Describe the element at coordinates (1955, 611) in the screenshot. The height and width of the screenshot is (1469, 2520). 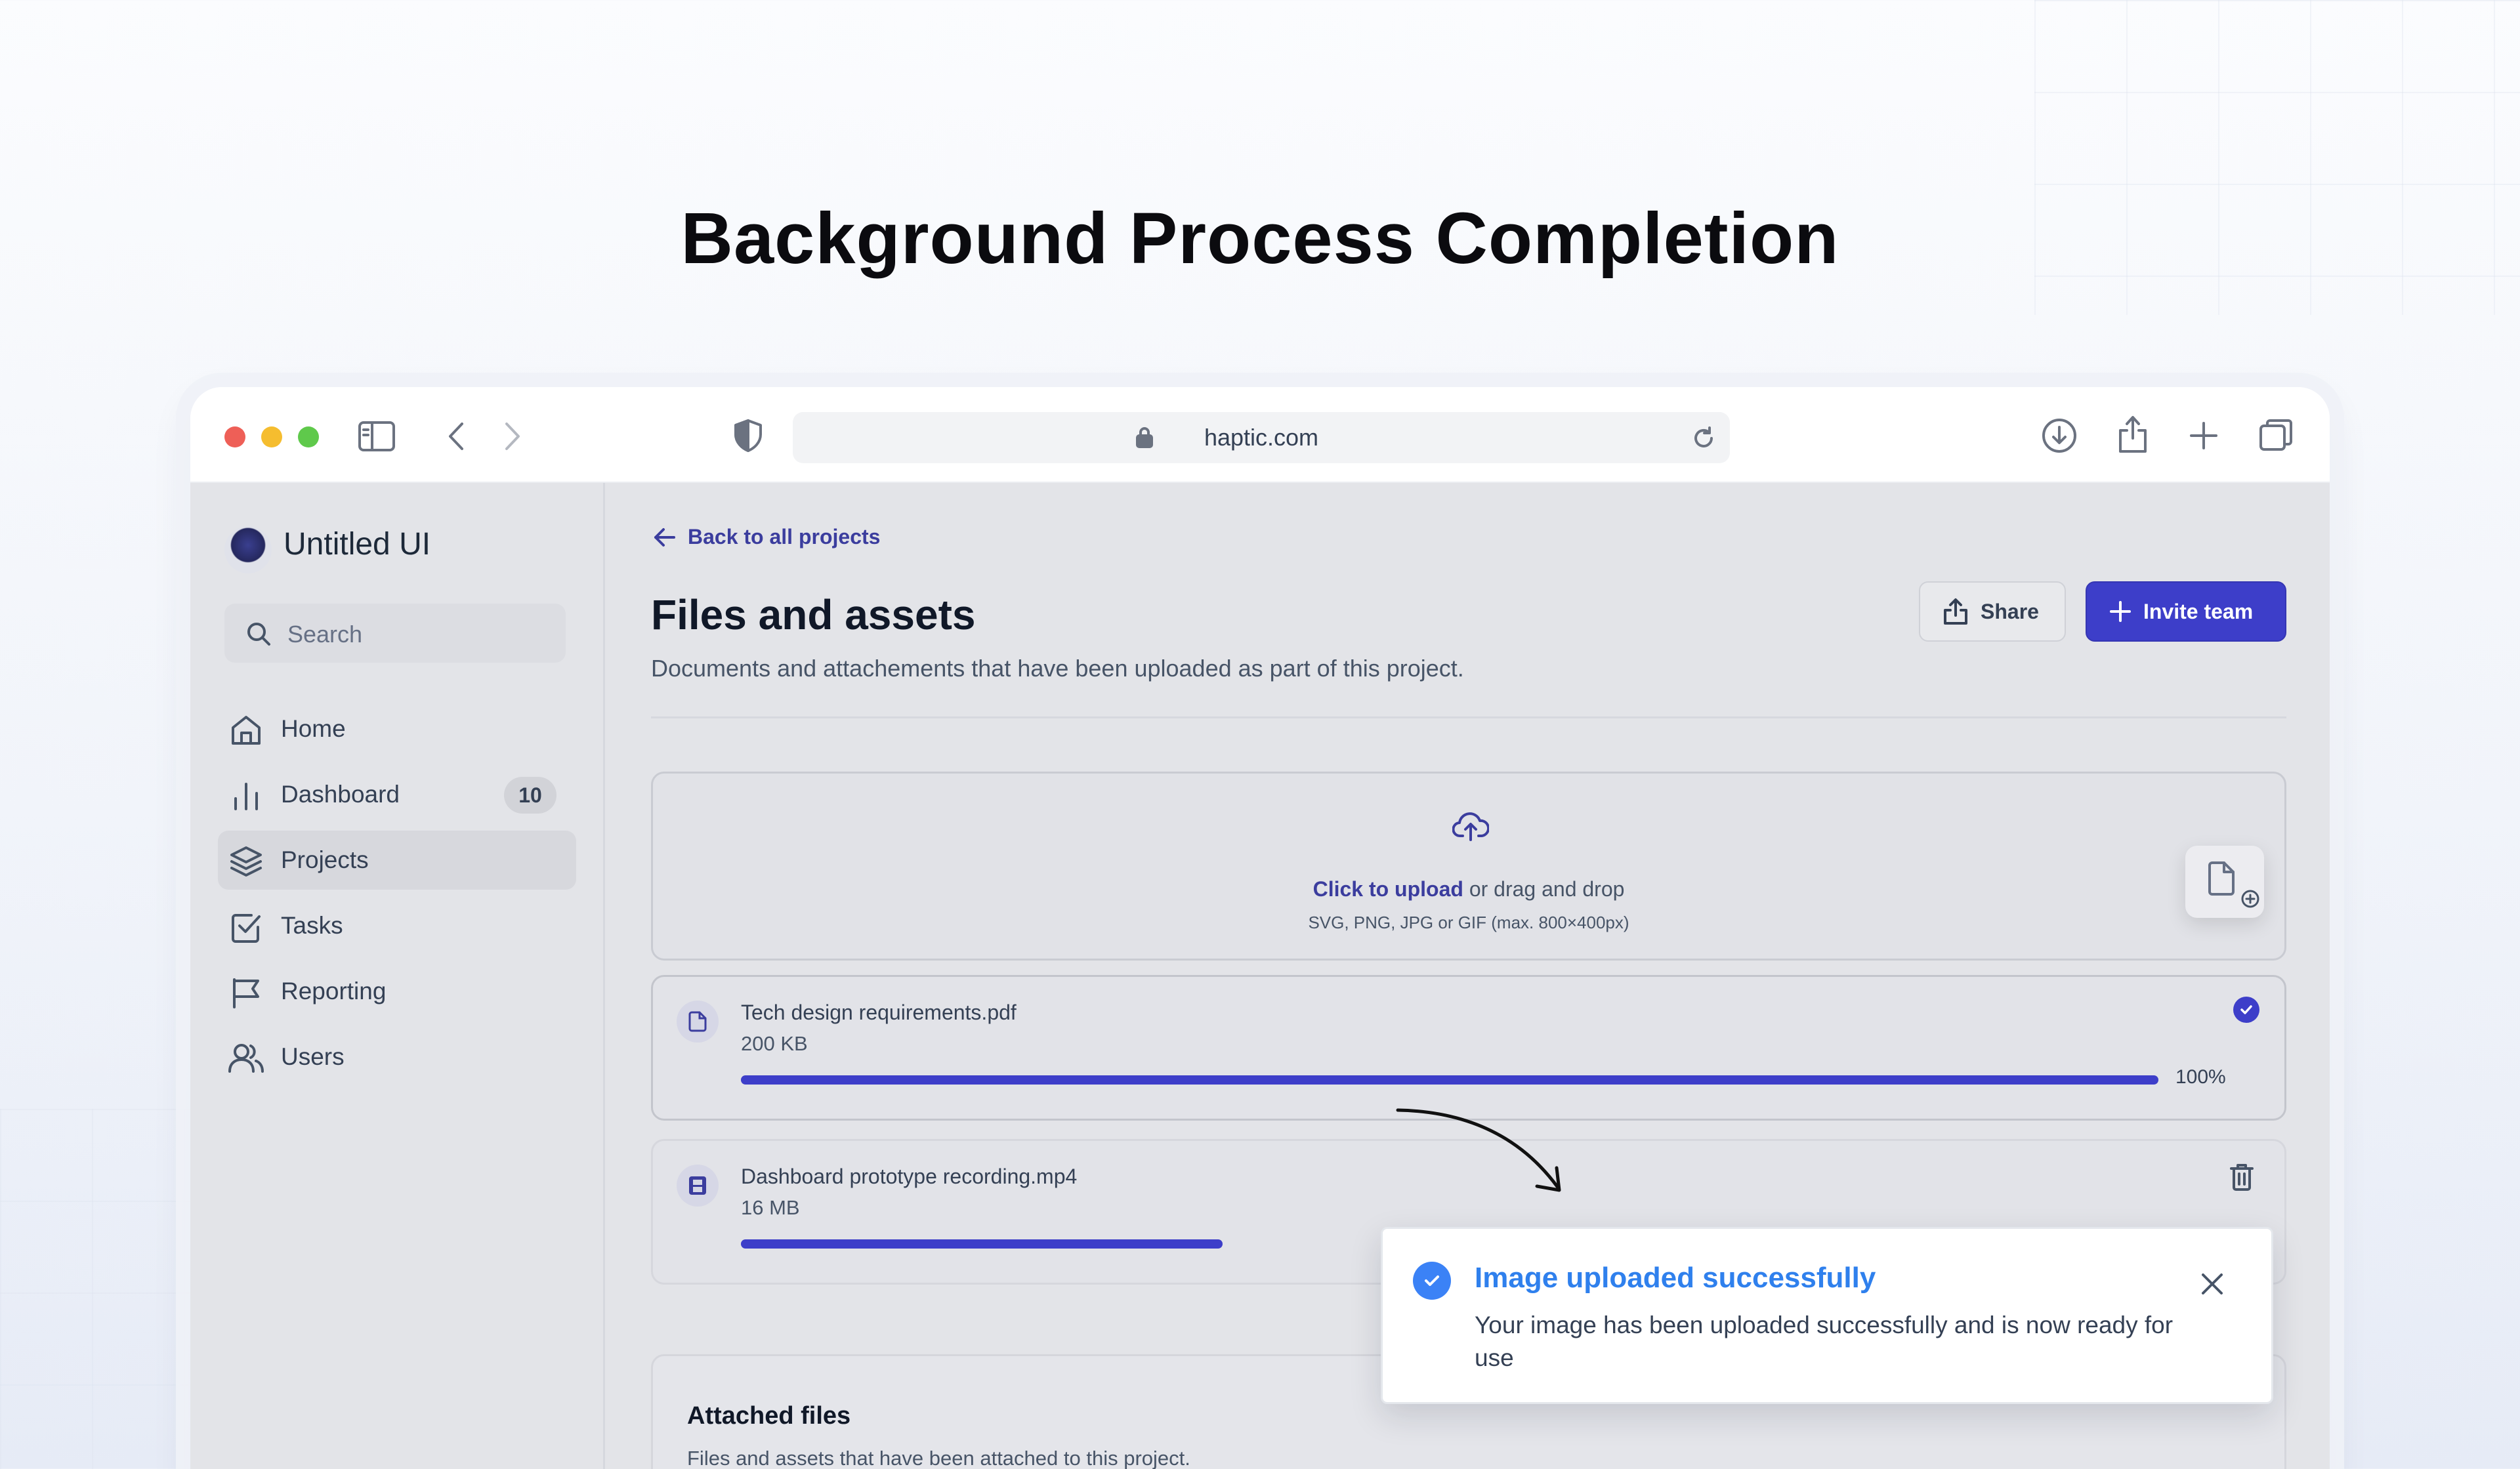
I see `upload-share-icon` at that location.